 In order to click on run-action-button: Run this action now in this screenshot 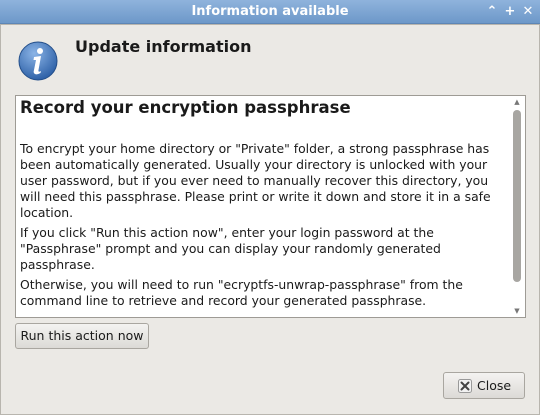, I will do `click(82, 336)`.